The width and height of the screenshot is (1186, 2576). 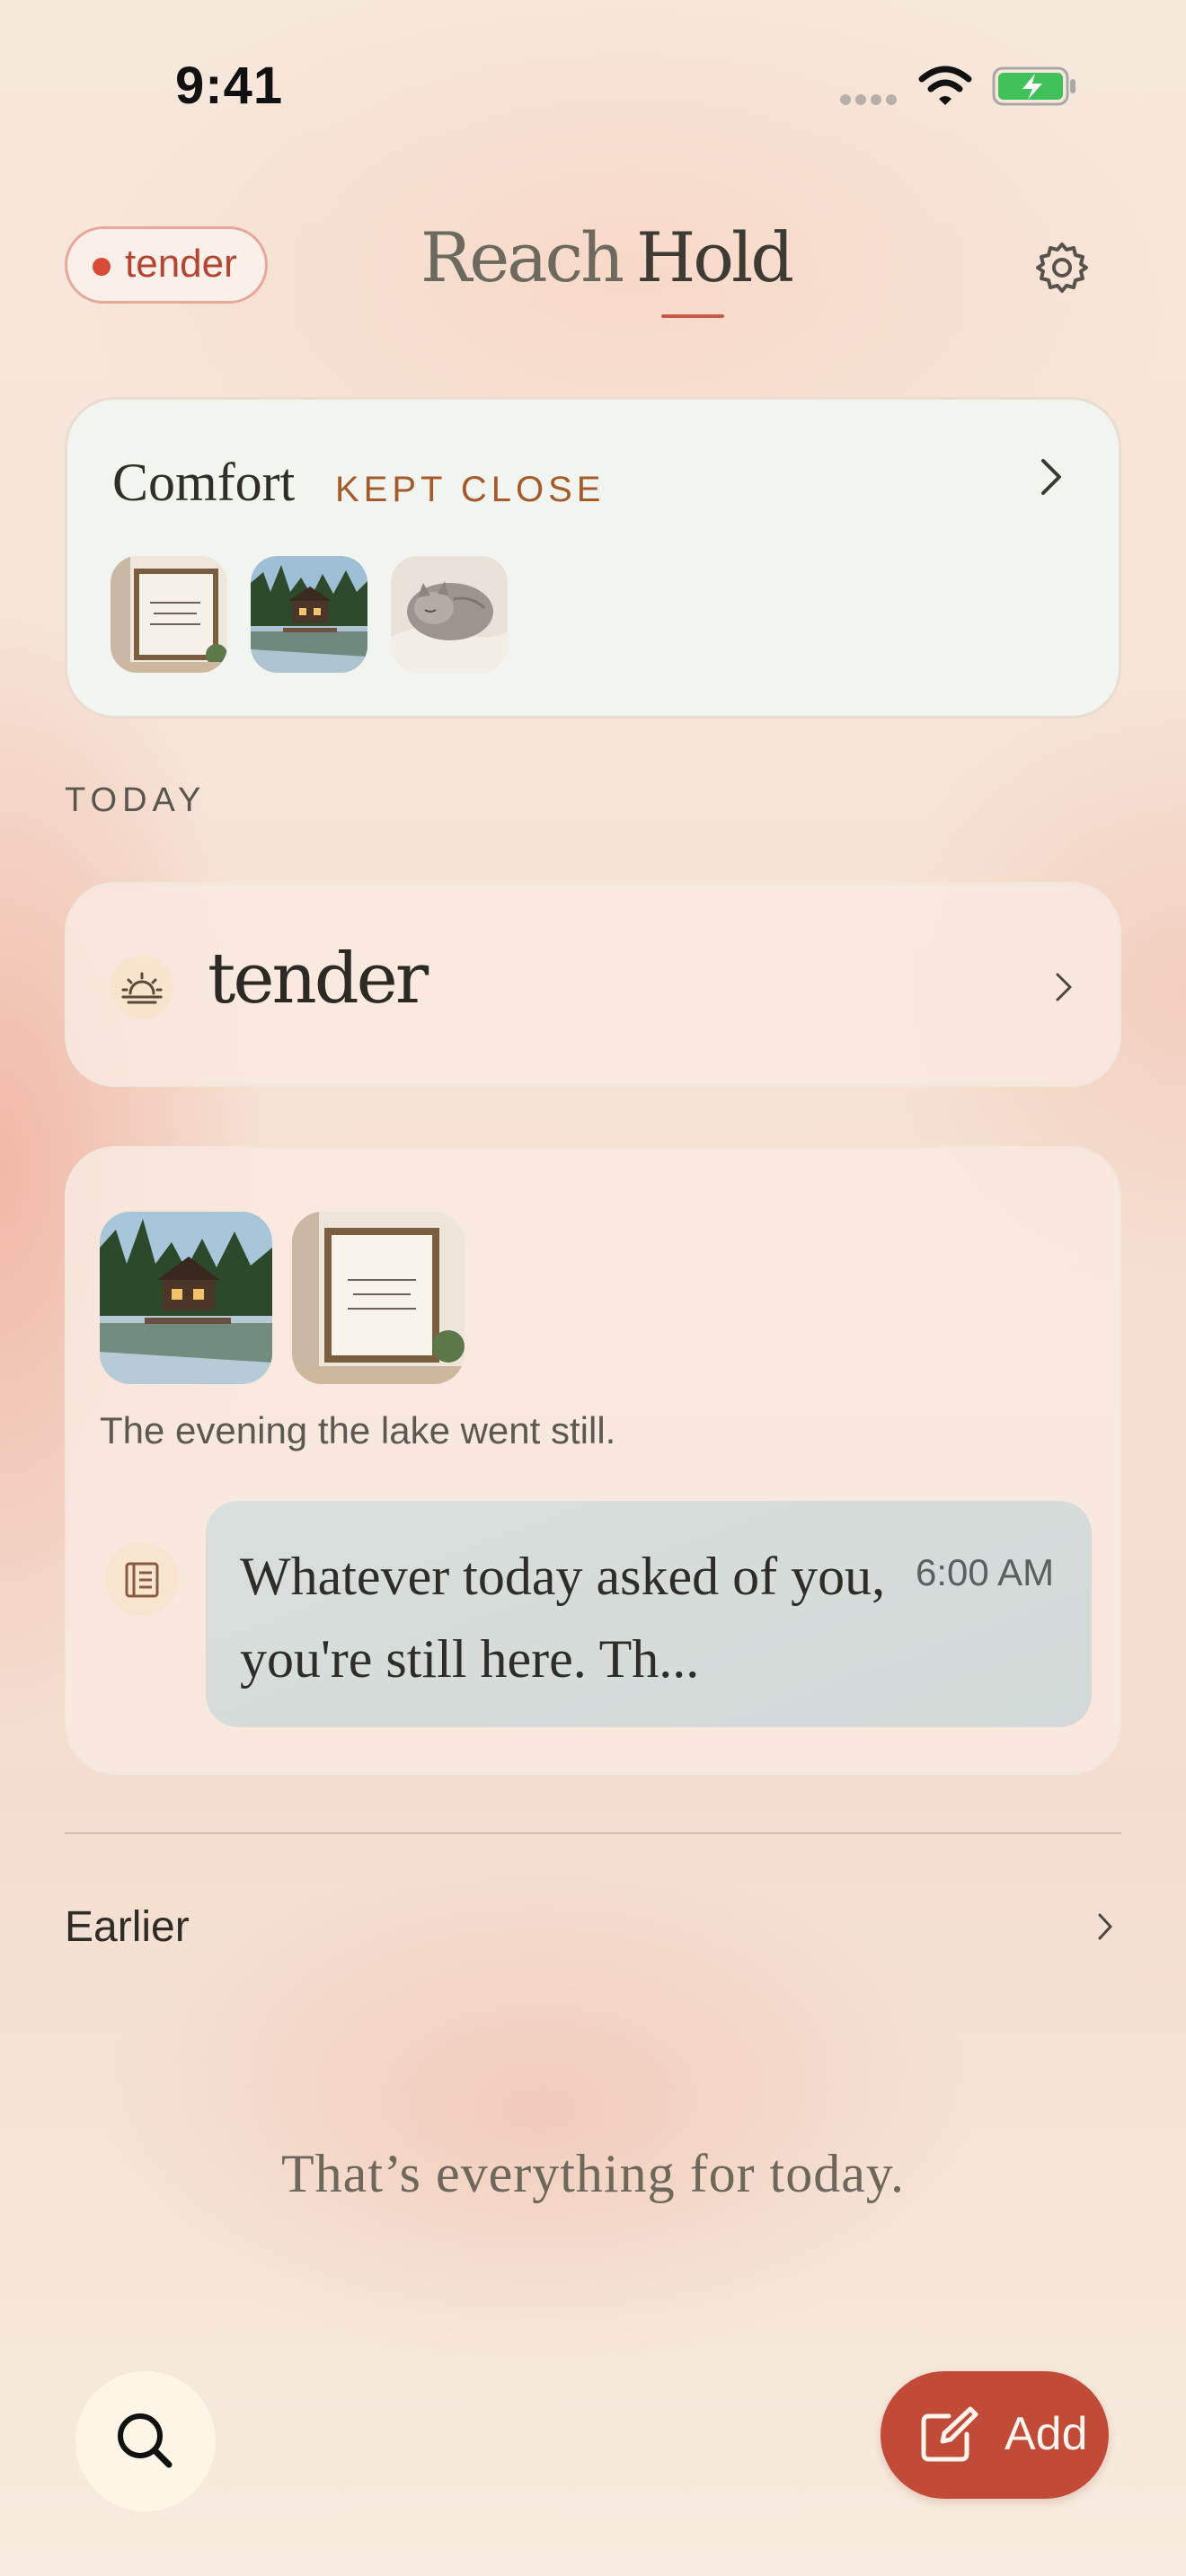 I want to click on mood-pill-label: tender, so click(x=181, y=264).